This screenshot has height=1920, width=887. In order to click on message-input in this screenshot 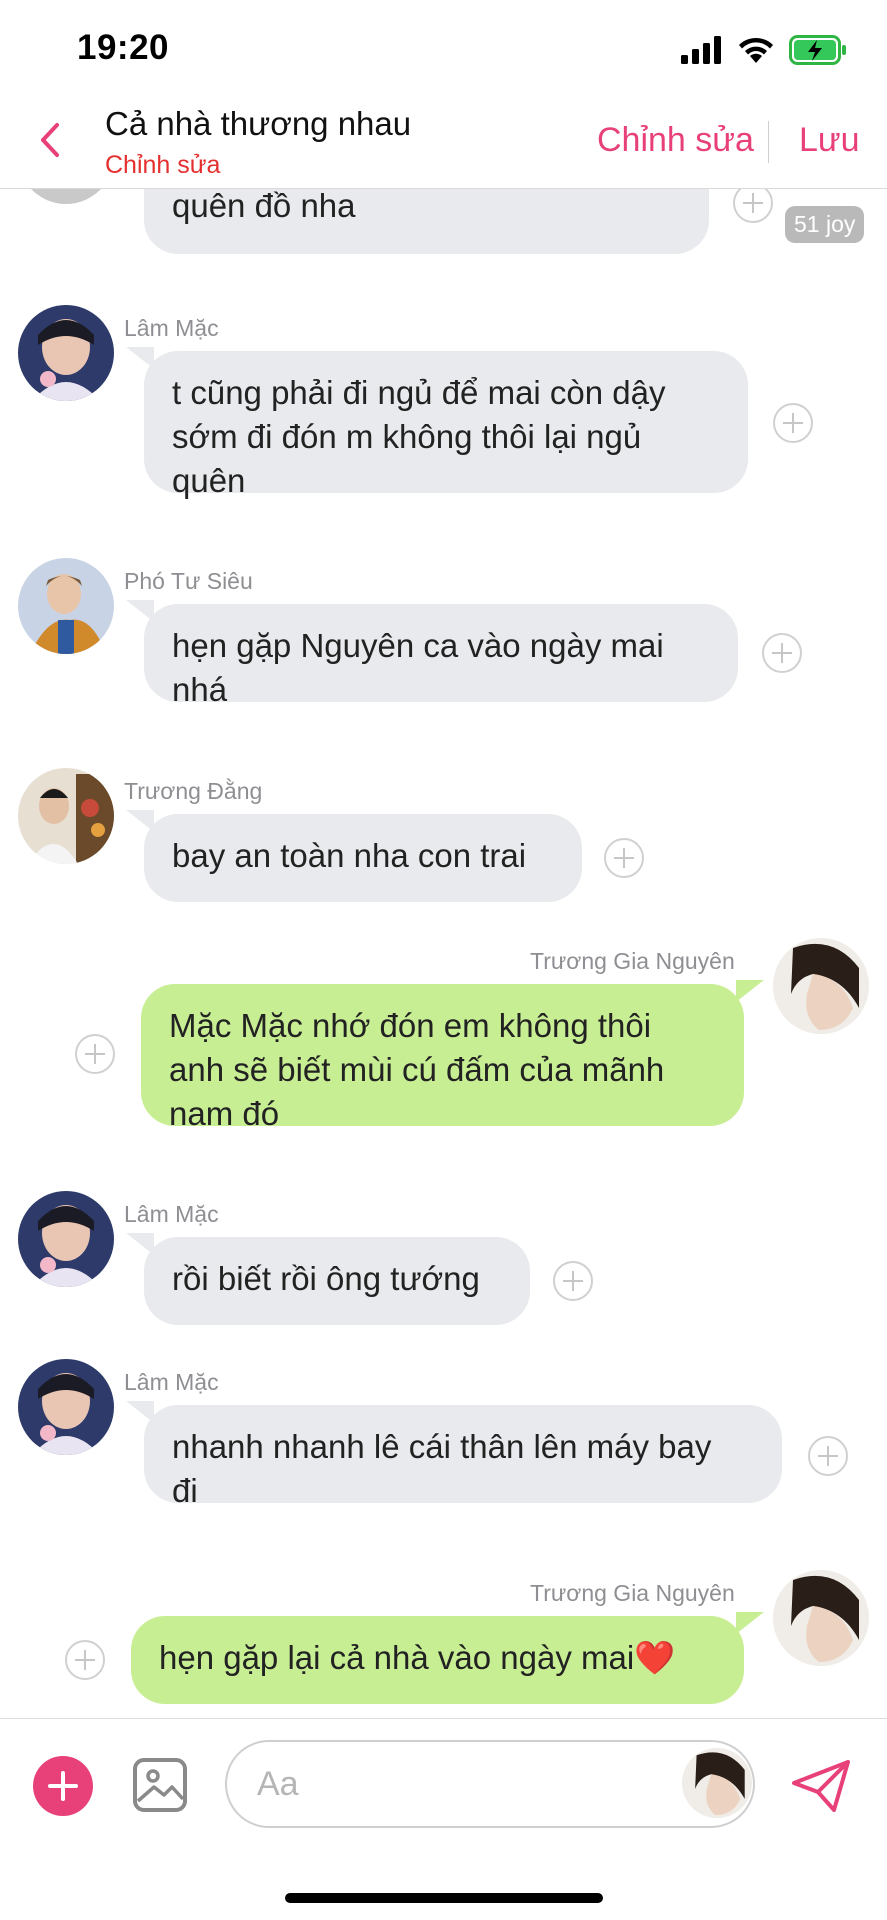, I will do `click(490, 1784)`.